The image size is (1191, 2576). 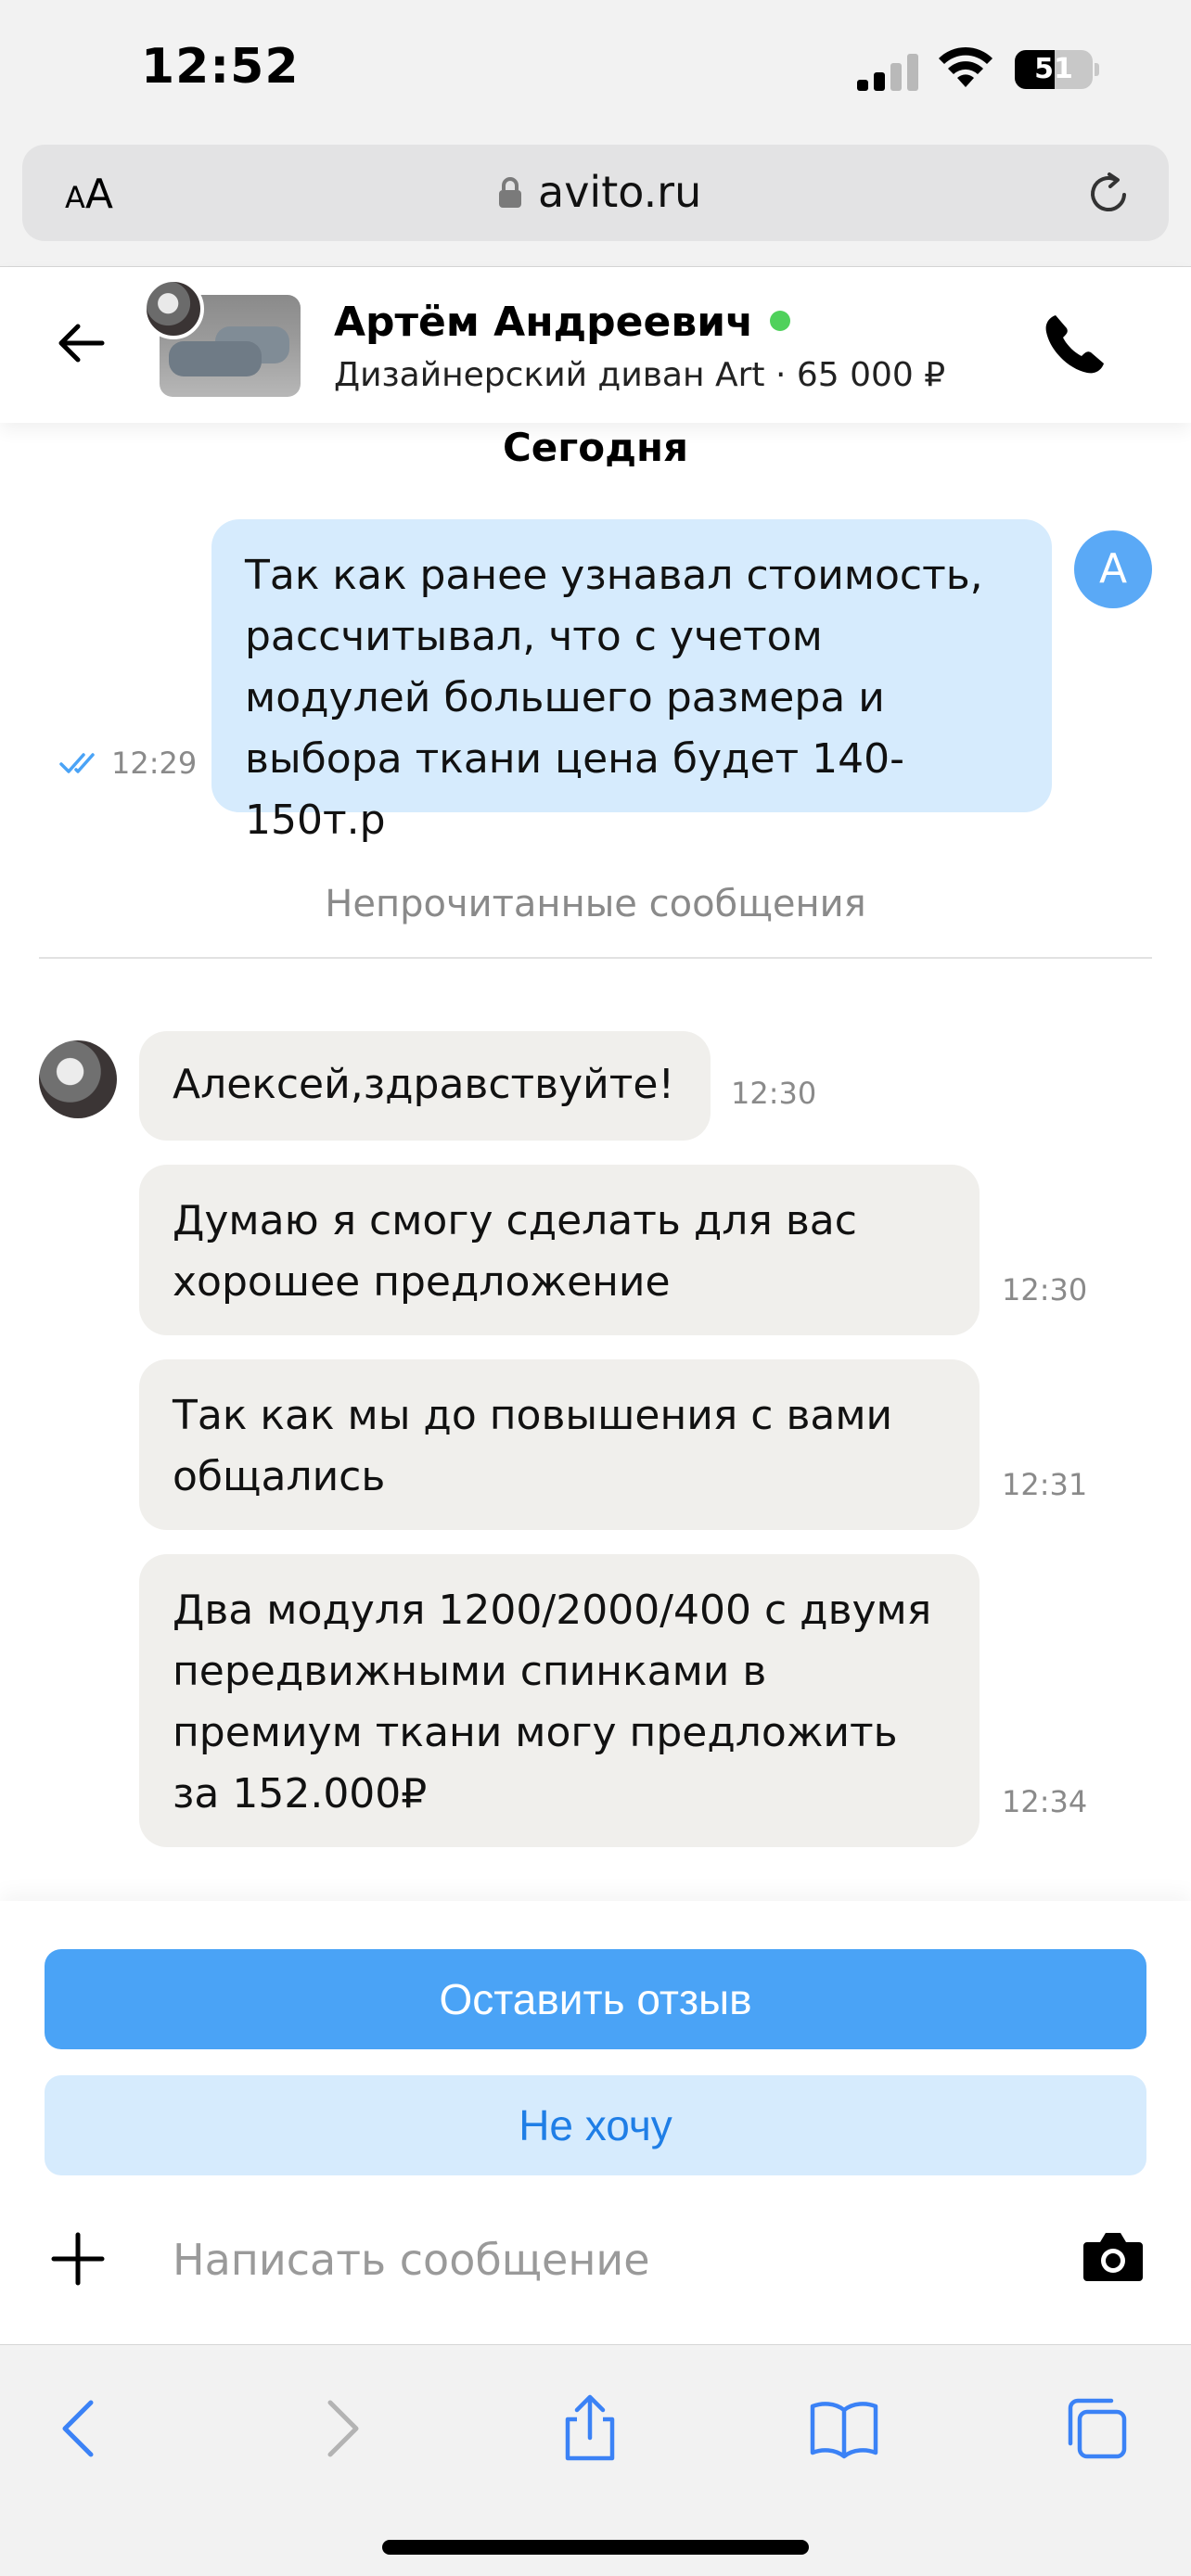 I want to click on leave-review-button: Оставить отзыв, so click(x=595, y=1999).